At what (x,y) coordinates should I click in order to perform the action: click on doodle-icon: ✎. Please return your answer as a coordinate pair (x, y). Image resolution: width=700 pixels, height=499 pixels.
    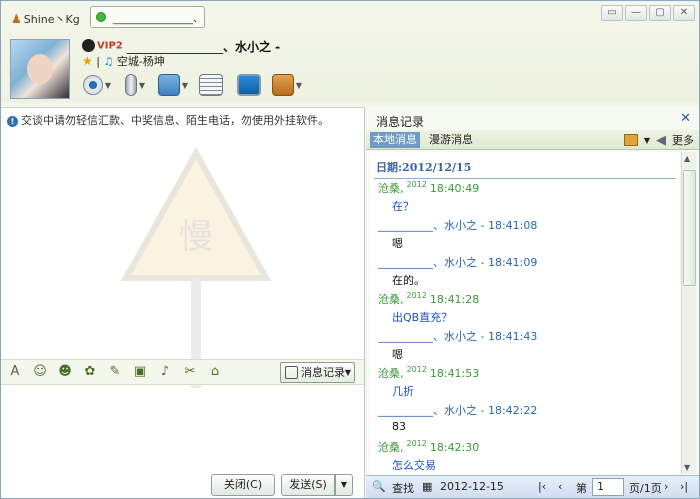
    Looking at the image, I should click on (115, 372).